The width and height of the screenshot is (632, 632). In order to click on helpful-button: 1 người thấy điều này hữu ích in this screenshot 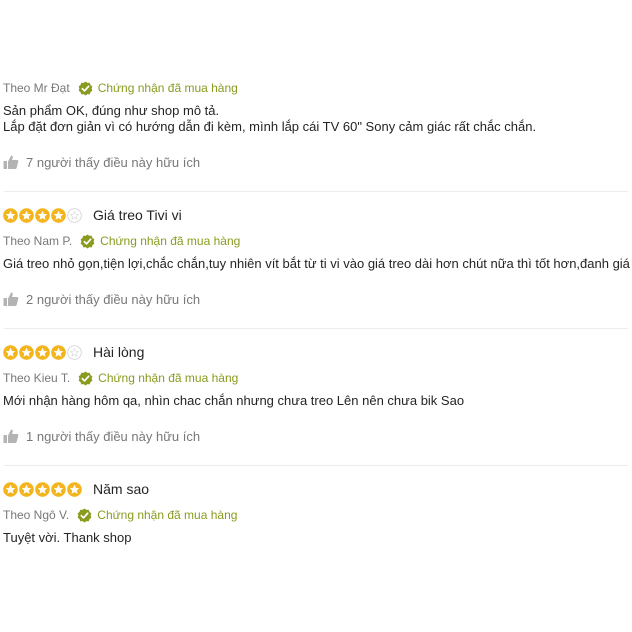, I will do `click(101, 436)`.